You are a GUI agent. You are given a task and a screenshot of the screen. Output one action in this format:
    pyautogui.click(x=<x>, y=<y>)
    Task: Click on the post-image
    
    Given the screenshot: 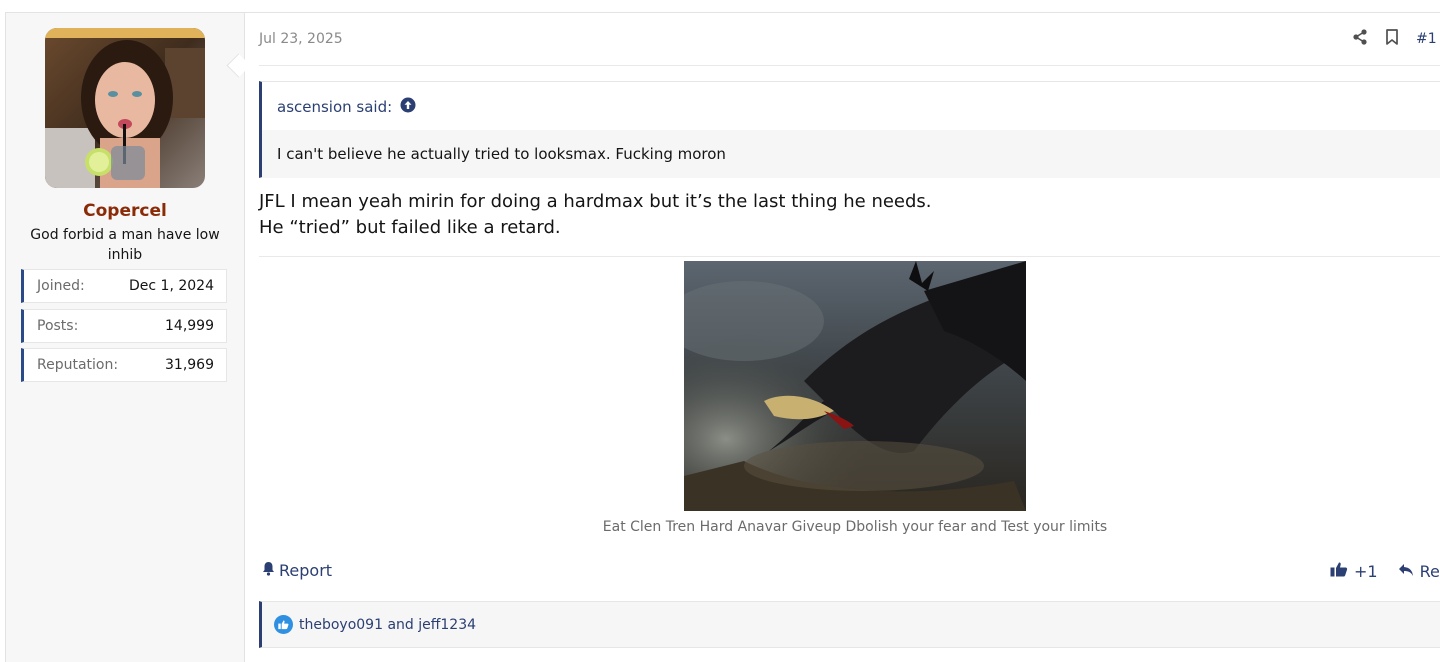 What is the action you would take?
    pyautogui.click(x=855, y=386)
    